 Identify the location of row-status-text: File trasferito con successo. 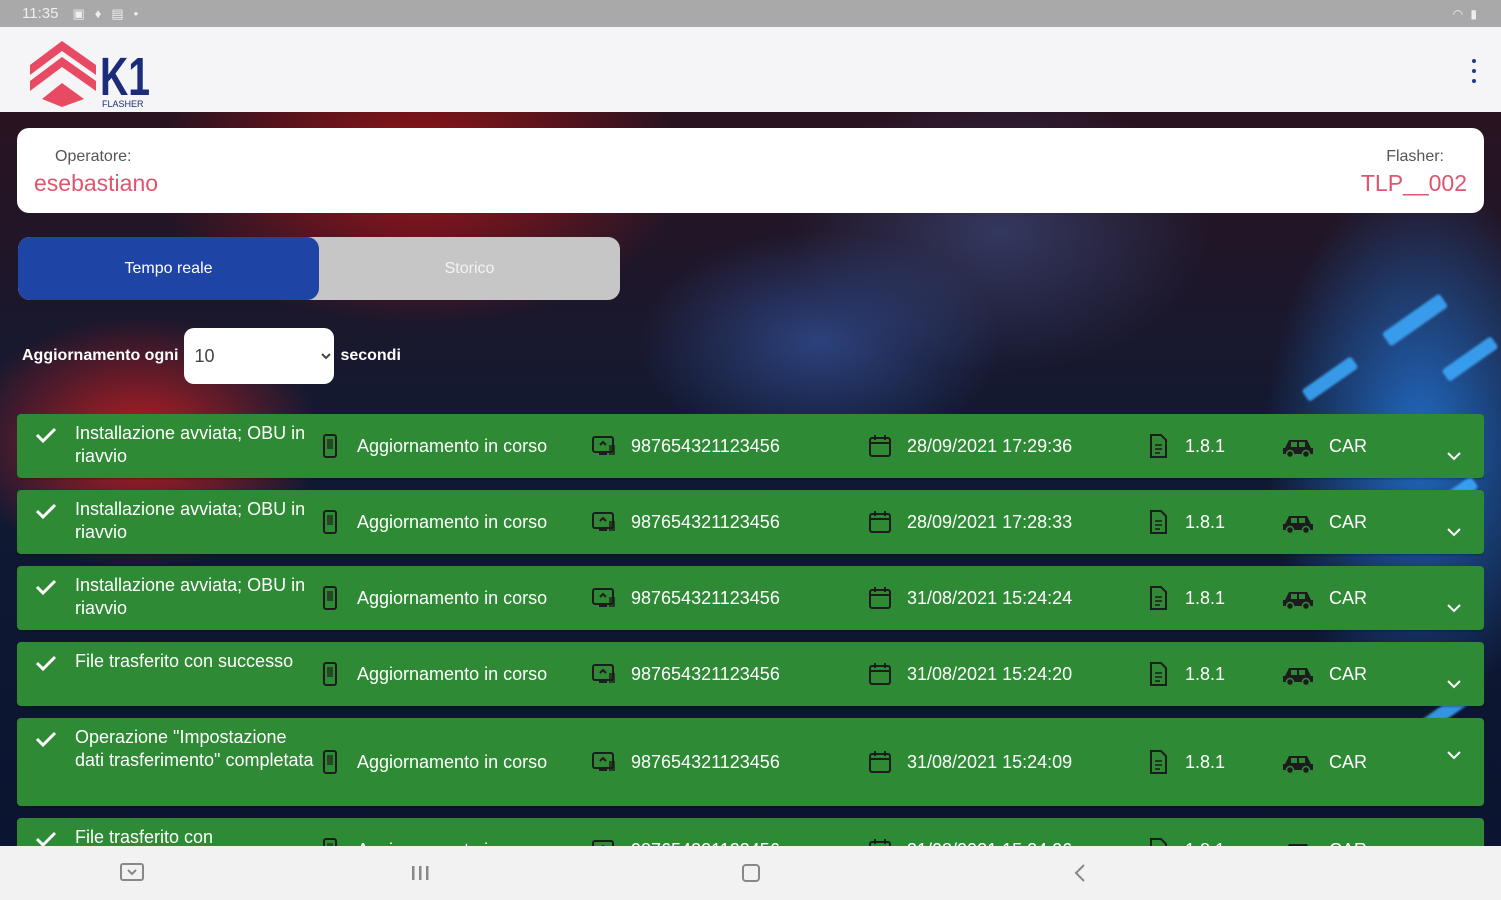
(184, 661).